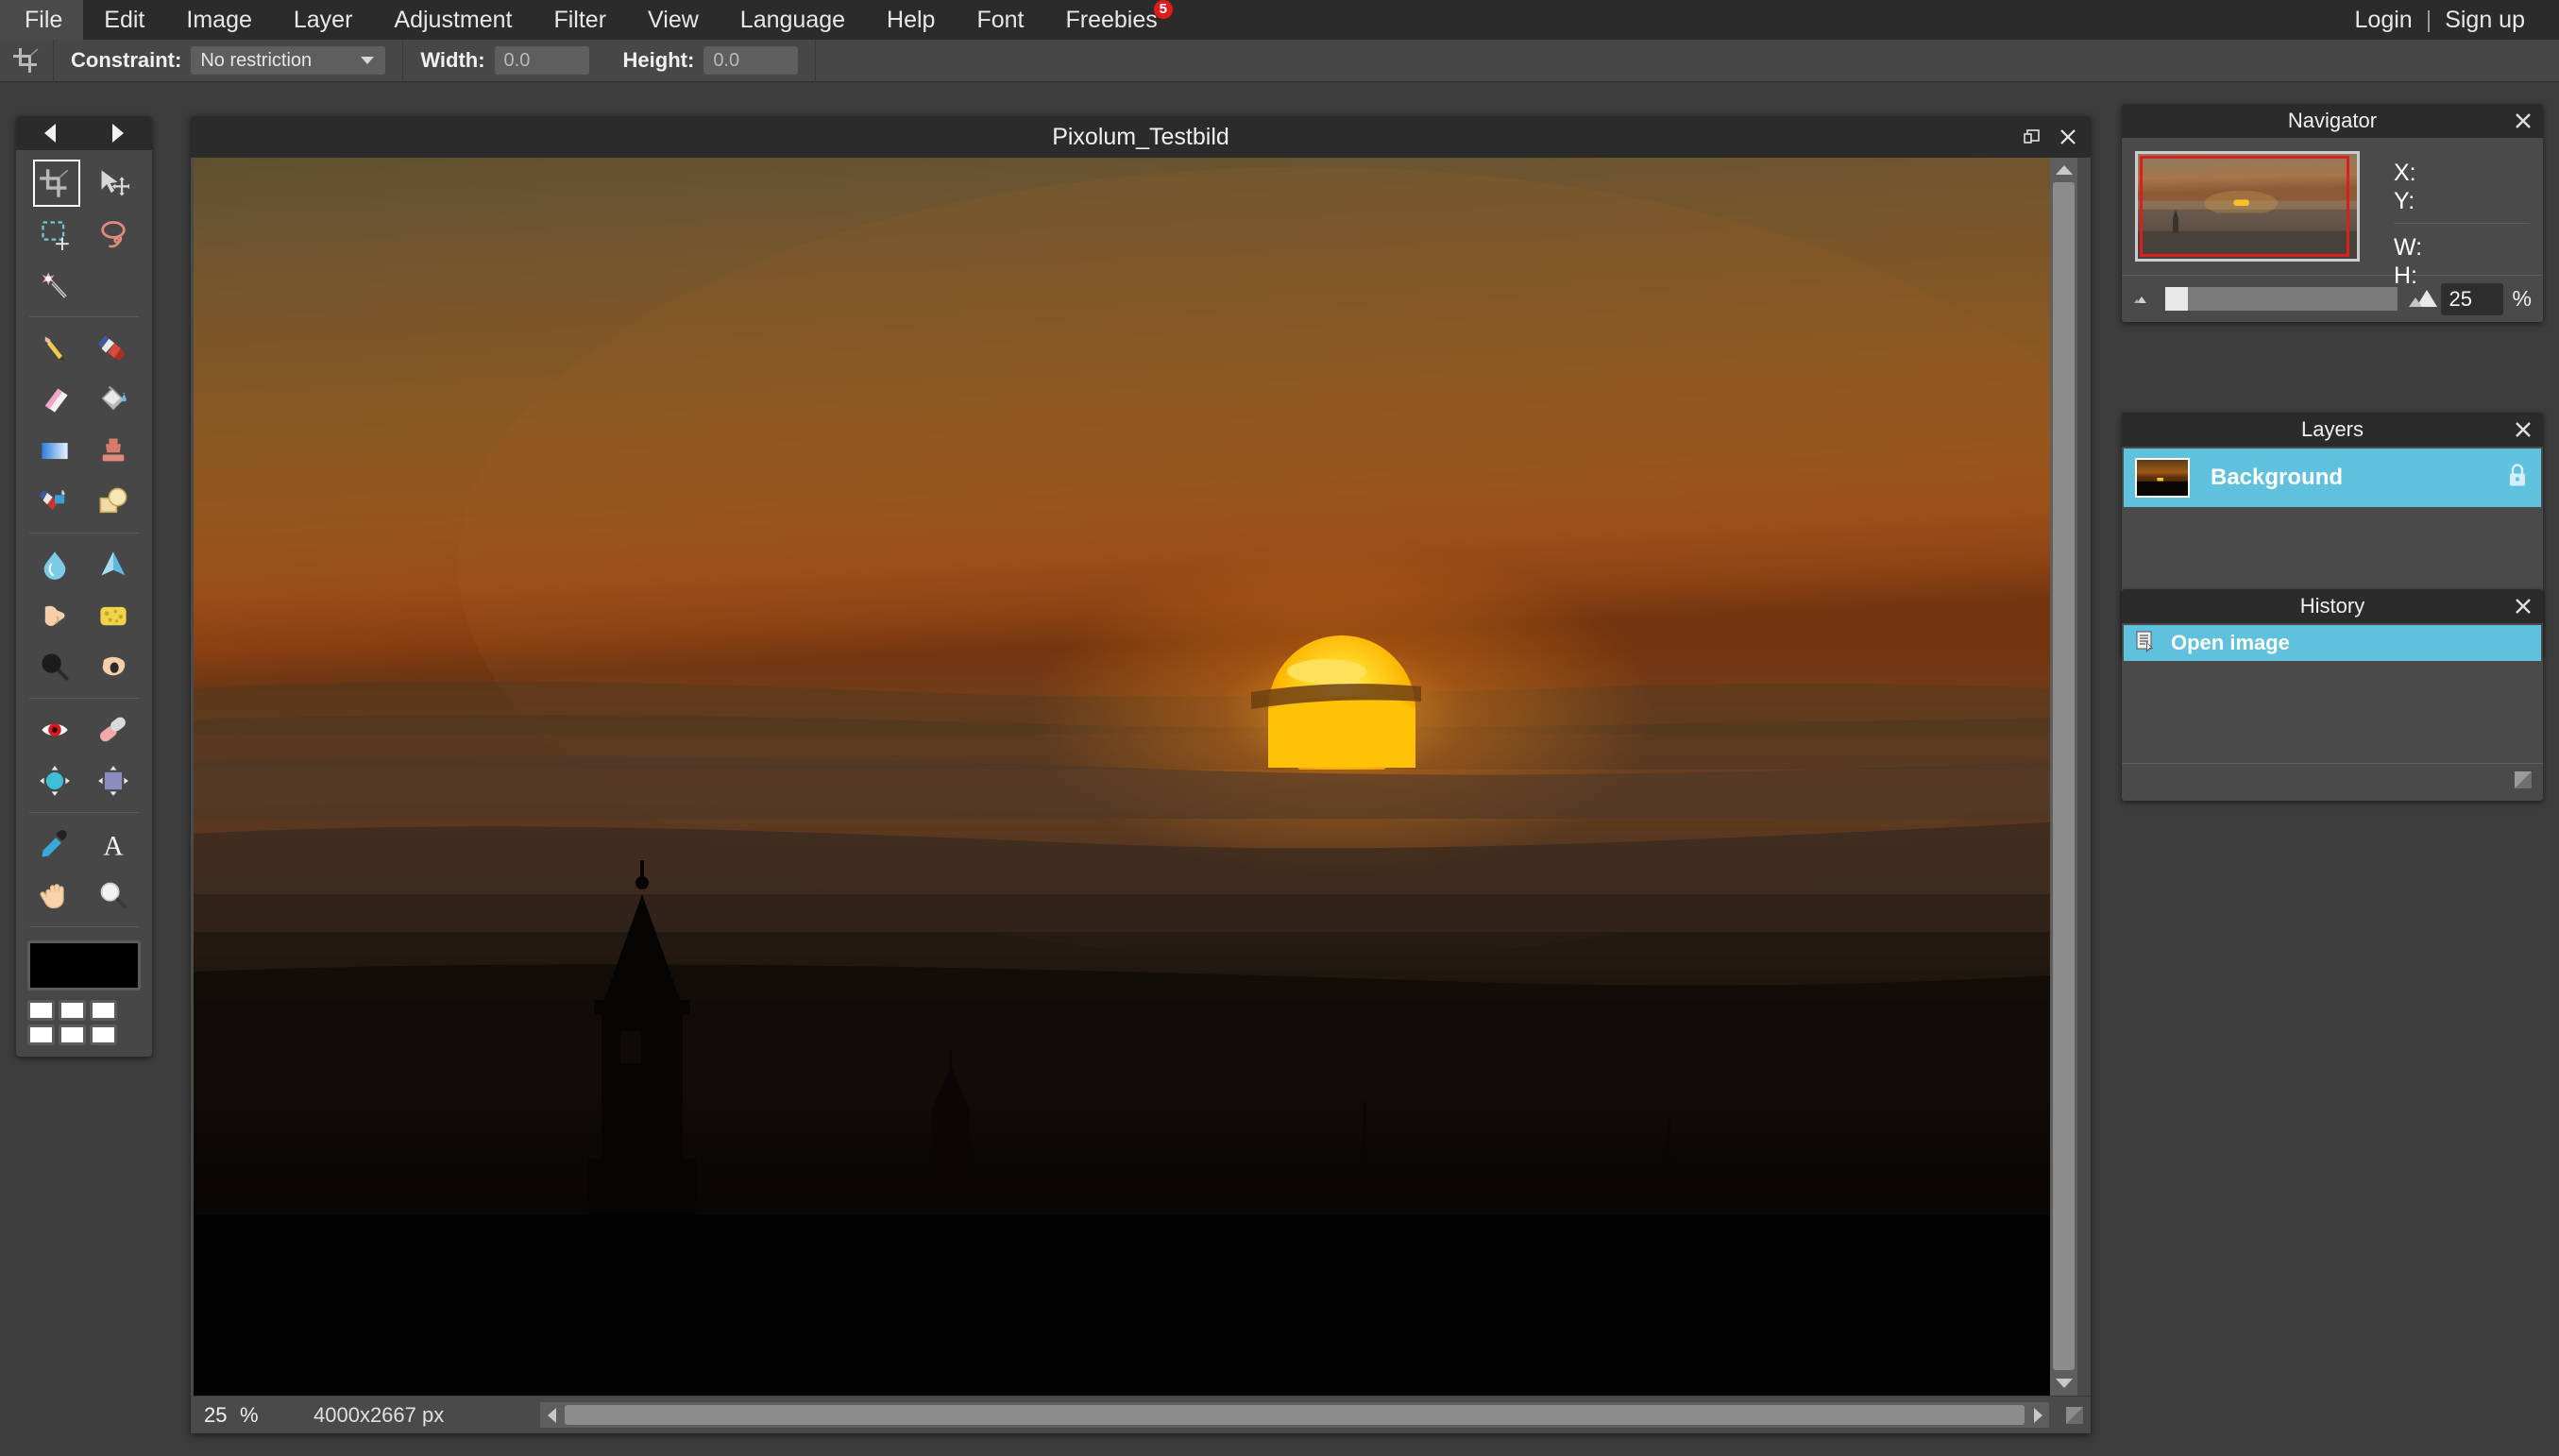 The height and width of the screenshot is (1456, 2559). What do you see at coordinates (216, 1415) in the screenshot?
I see `status-zoom-value: 25` at bounding box center [216, 1415].